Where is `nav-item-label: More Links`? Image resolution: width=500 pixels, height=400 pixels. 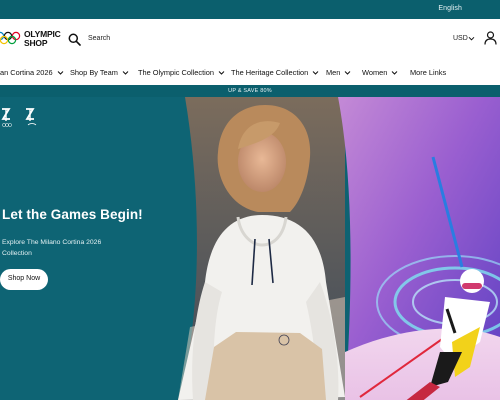
nav-item-label: More Links is located at coordinates (428, 72).